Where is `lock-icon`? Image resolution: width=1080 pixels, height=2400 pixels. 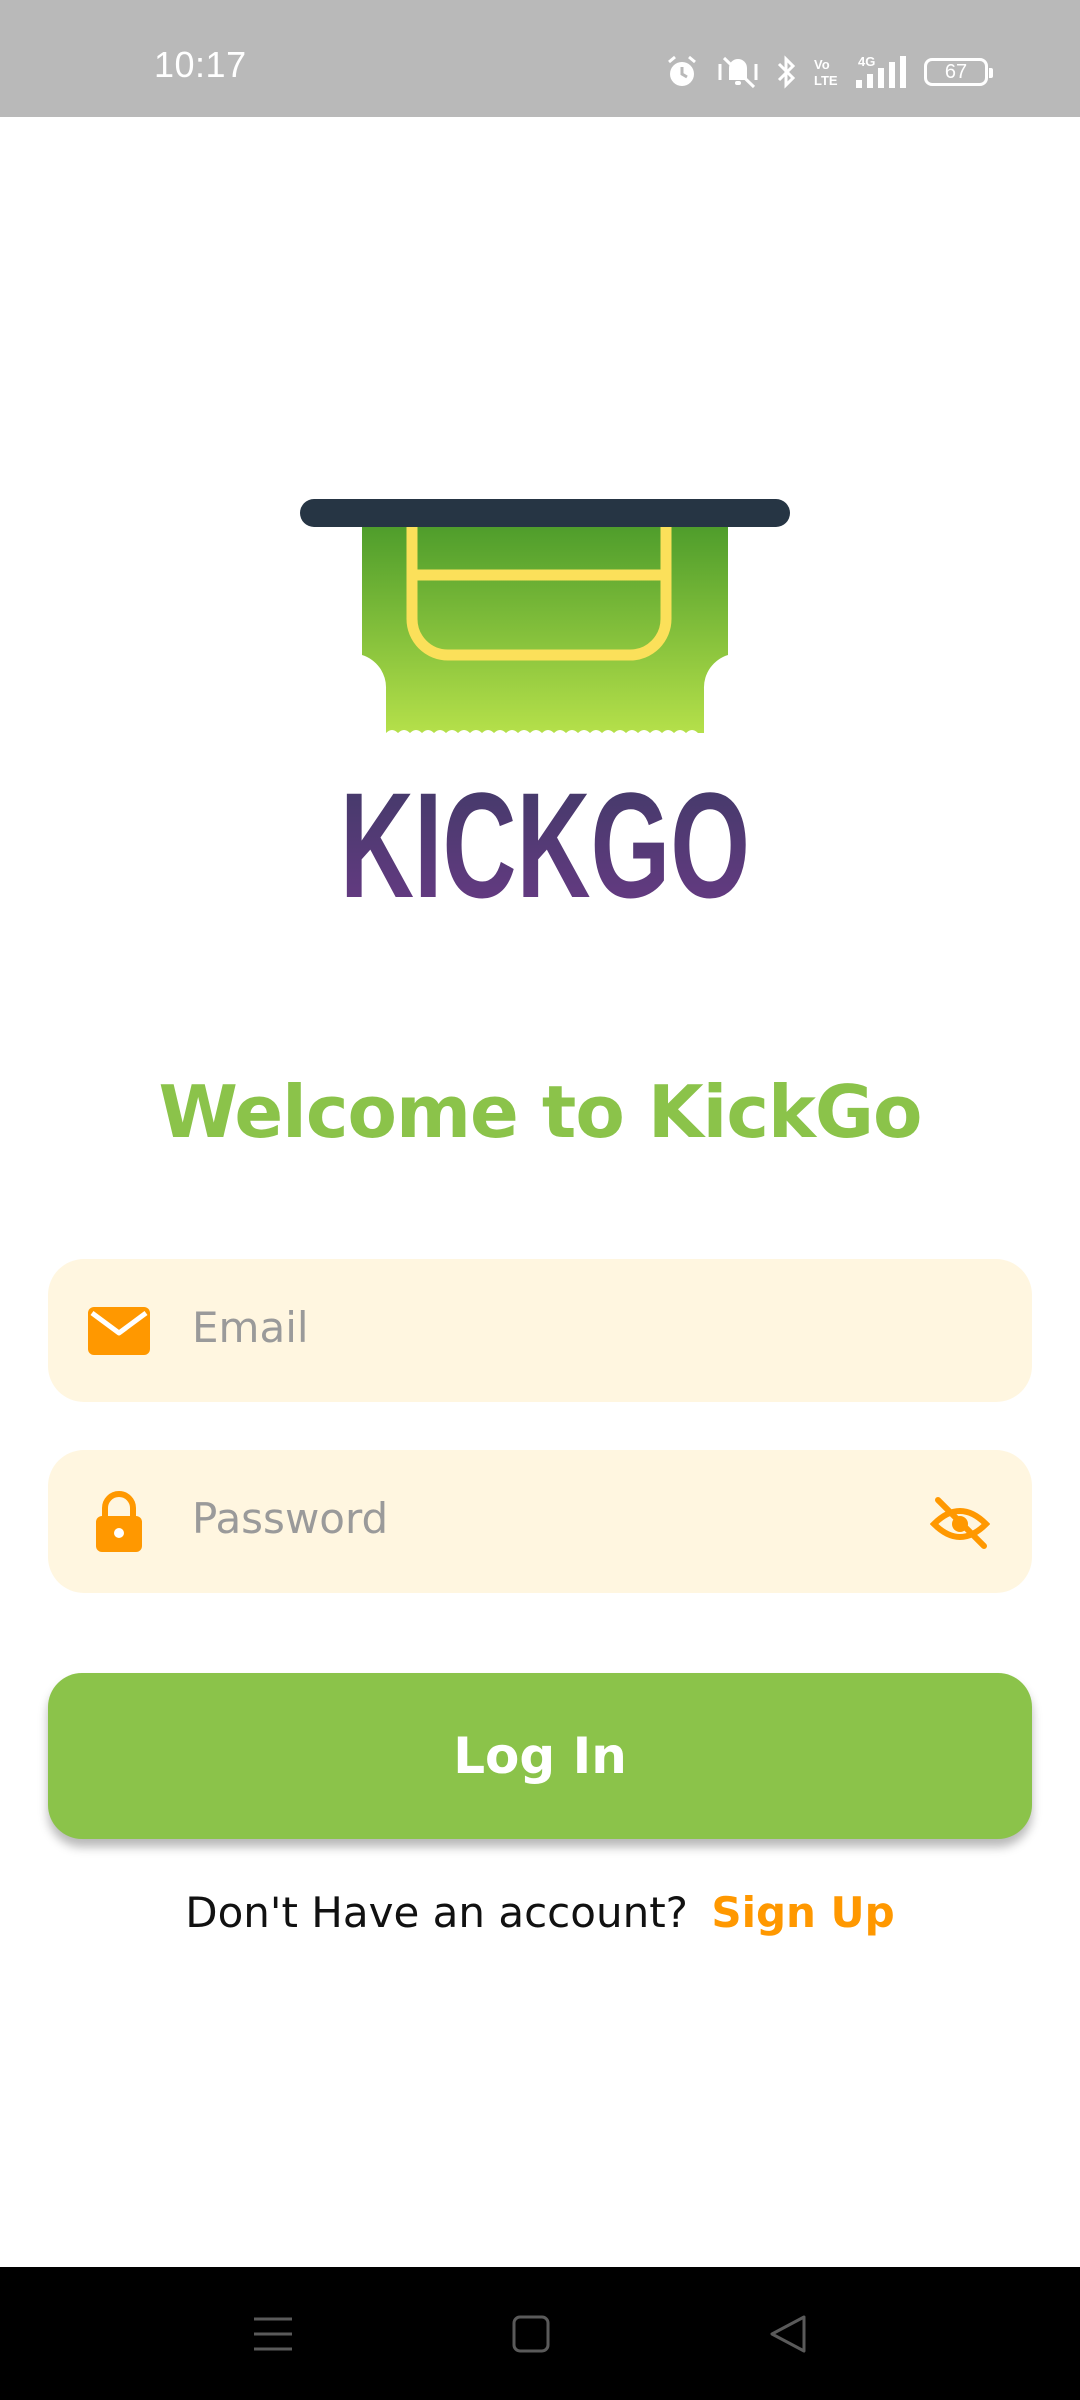 lock-icon is located at coordinates (119, 1521).